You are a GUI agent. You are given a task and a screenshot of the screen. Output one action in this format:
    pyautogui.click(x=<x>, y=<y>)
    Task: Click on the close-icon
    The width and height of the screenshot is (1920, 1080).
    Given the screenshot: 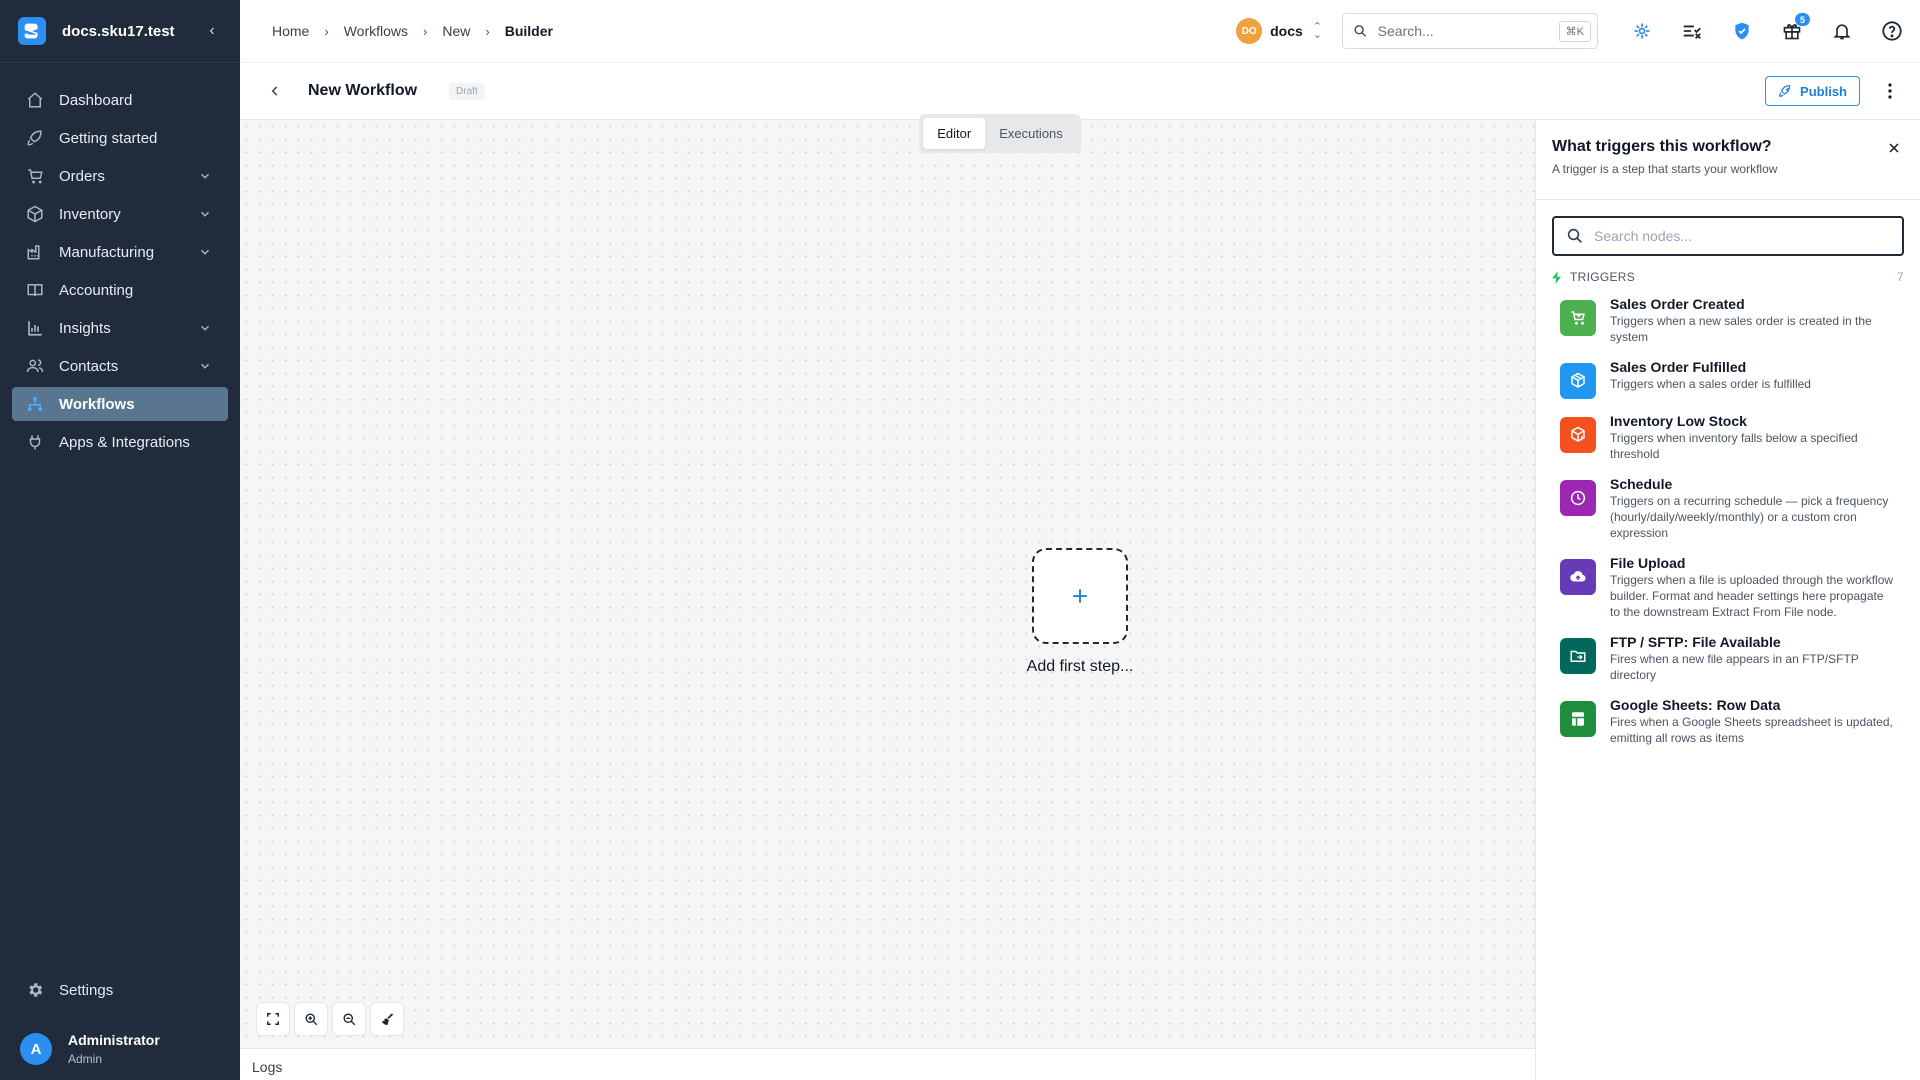 What is the action you would take?
    pyautogui.click(x=1894, y=148)
    